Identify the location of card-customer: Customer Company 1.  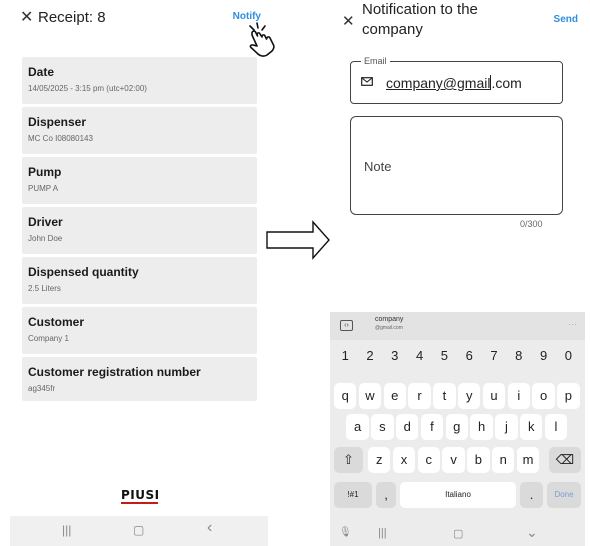
(139, 330).